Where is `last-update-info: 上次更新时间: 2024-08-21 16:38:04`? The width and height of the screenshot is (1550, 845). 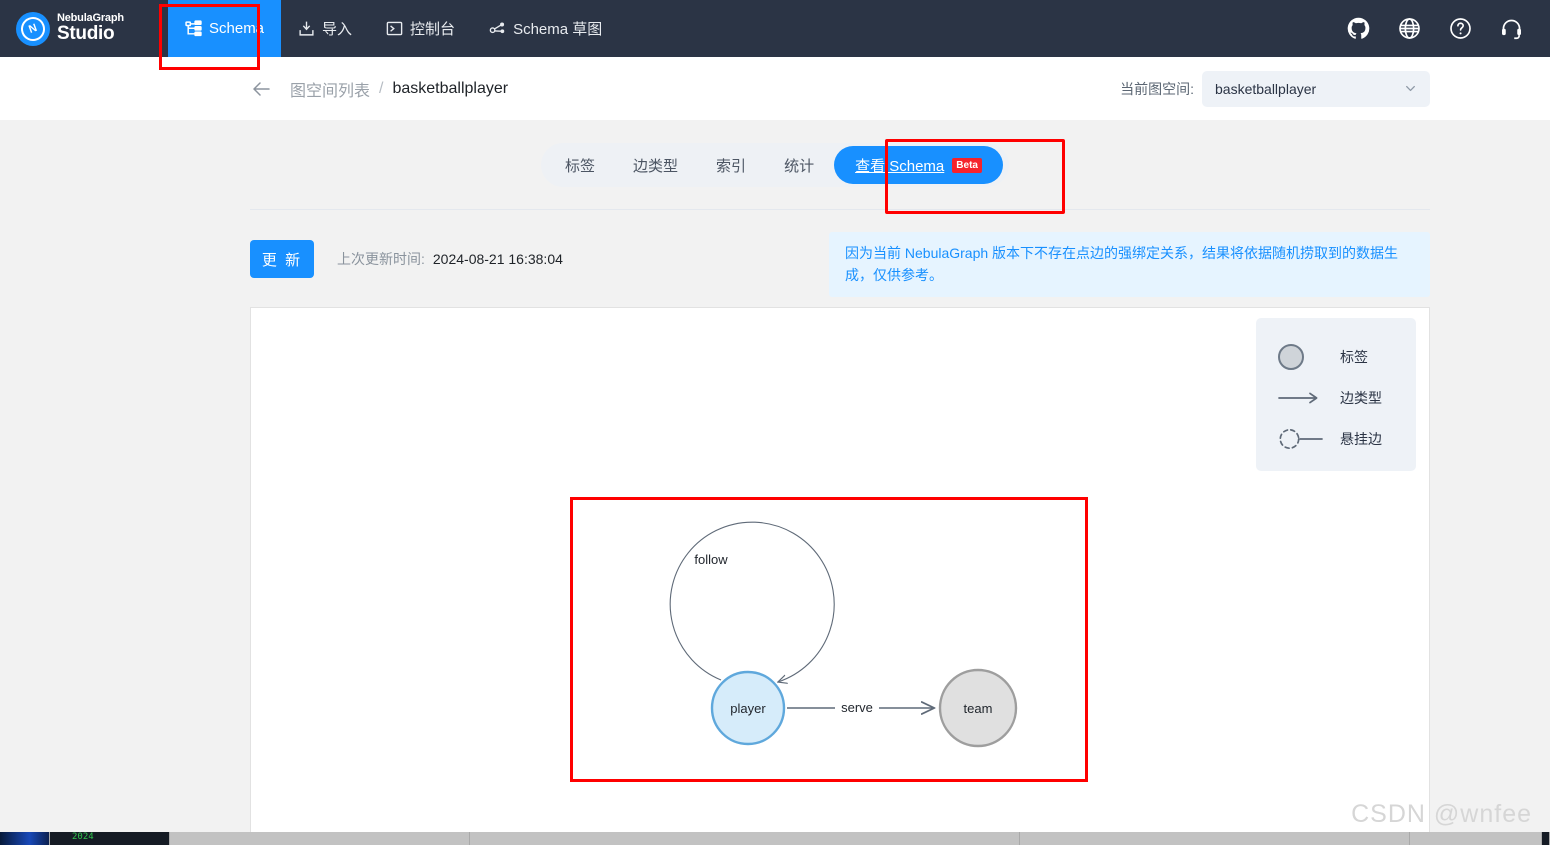
last-update-info: 上次更新时间: 2024-08-21 16:38:04 is located at coordinates (450, 259).